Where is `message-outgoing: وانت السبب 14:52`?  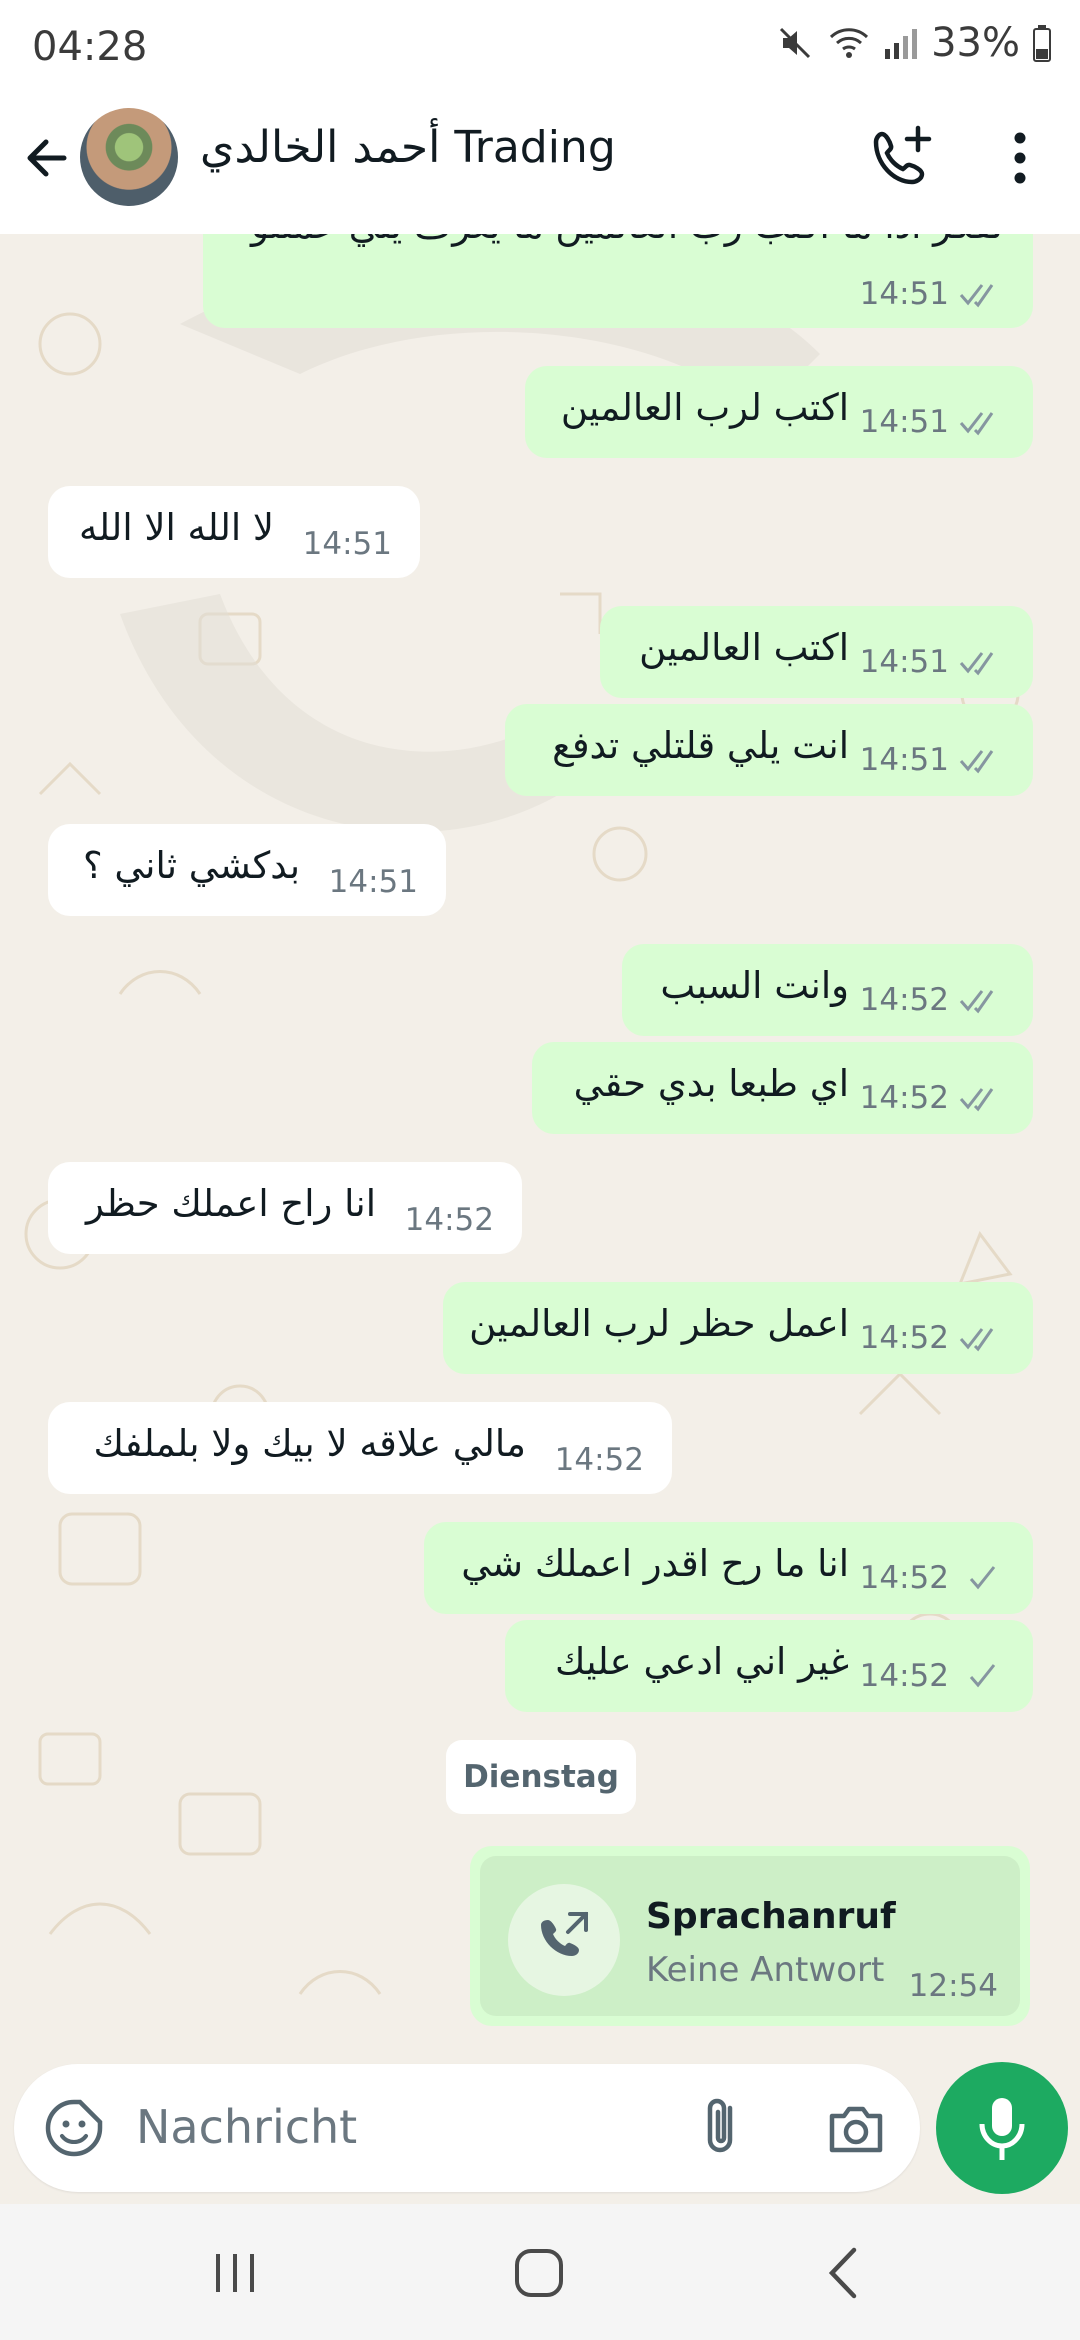
message-outgoing: وانت السبب 14:52 is located at coordinates (827, 990).